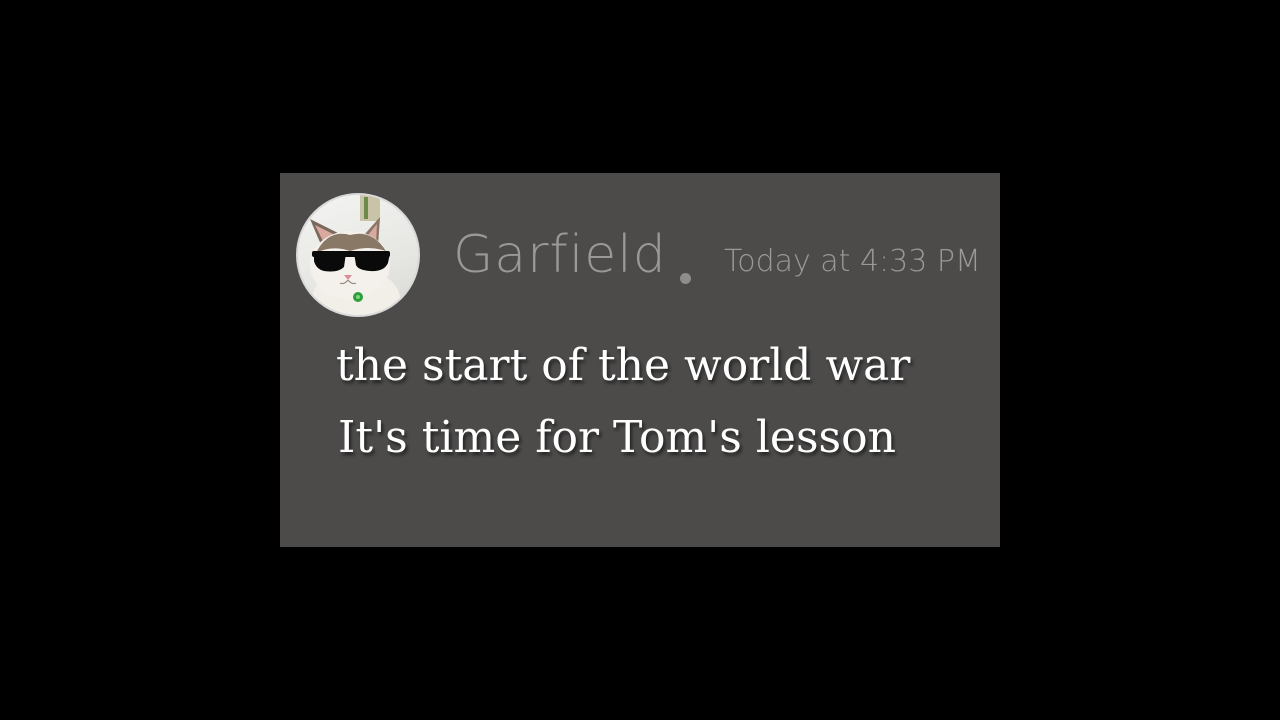 The image size is (1280, 720). Describe the element at coordinates (560, 255) in the screenshot. I see `author-name: Garfield` at that location.